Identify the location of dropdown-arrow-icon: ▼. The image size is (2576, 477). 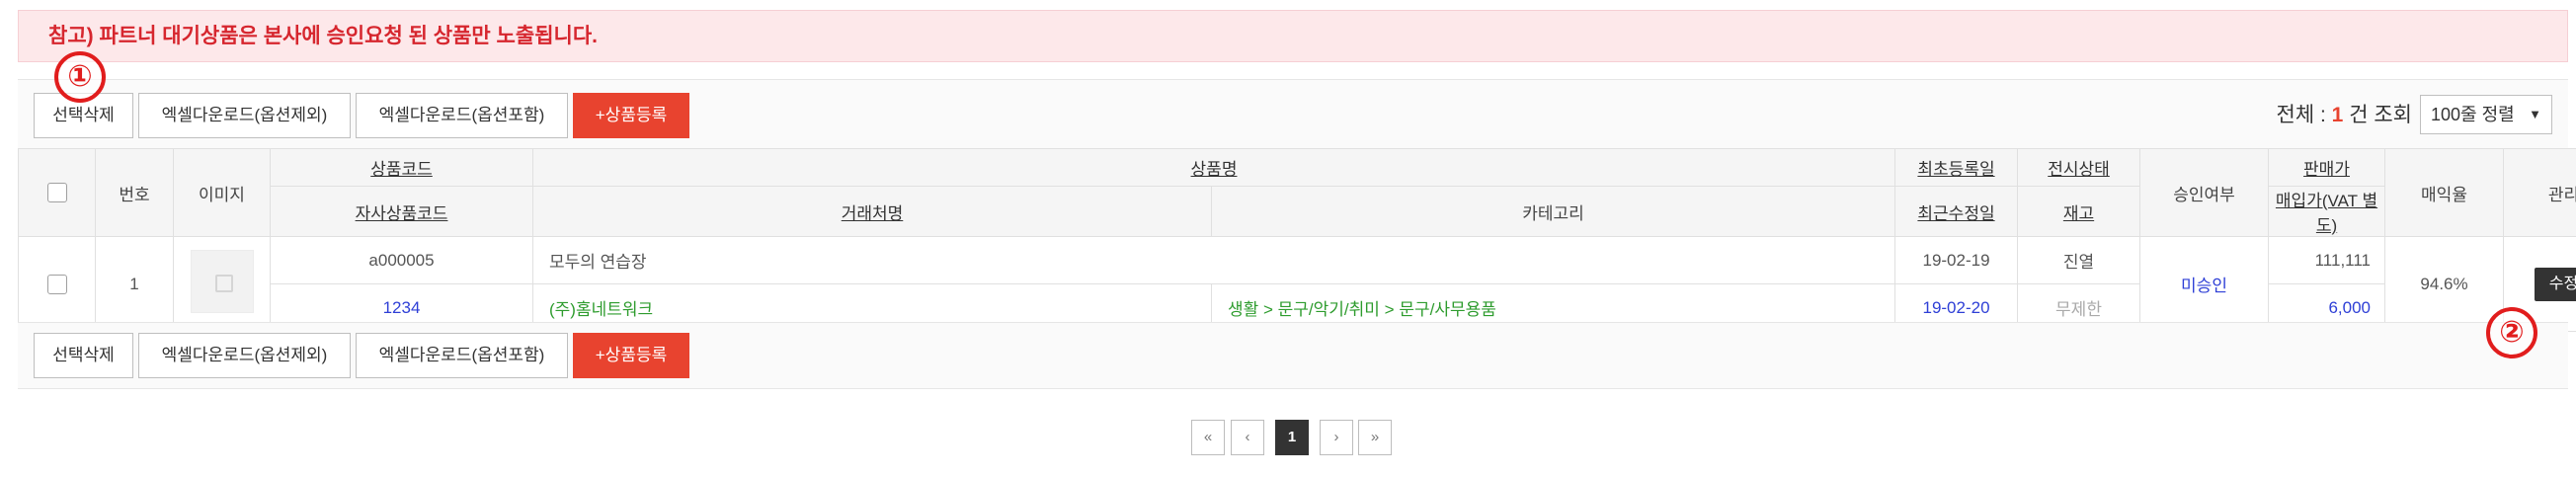
(2535, 114).